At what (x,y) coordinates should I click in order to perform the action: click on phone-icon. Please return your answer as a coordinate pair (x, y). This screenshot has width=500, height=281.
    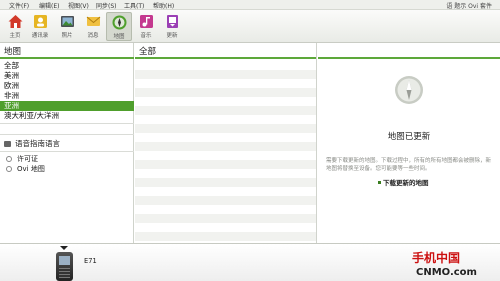
    Looking at the image, I should click on (64, 266).